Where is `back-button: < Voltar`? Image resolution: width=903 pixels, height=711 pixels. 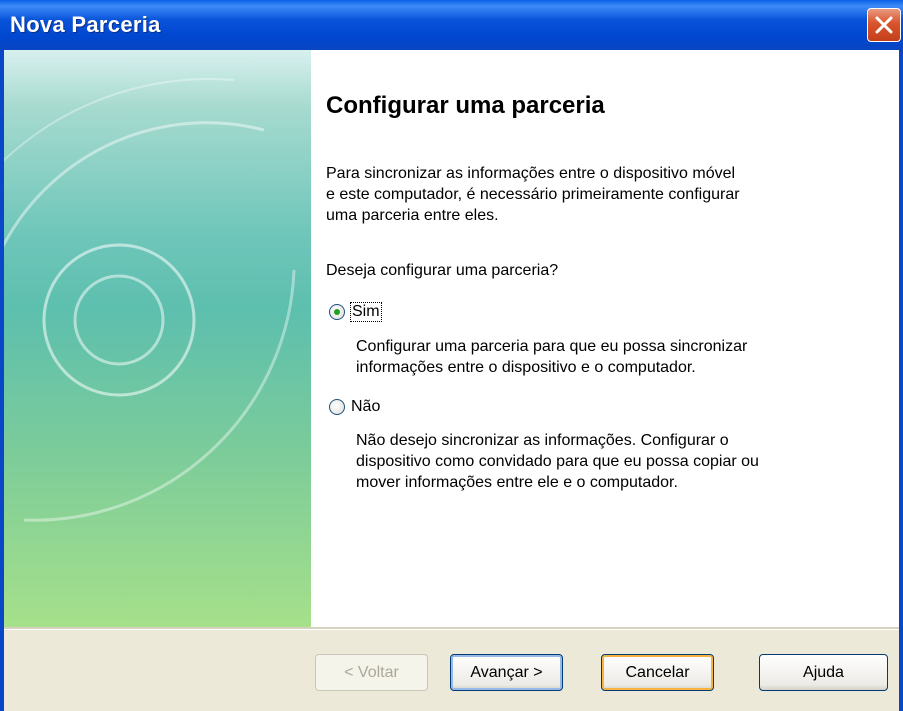
back-button: < Voltar is located at coordinates (371, 672).